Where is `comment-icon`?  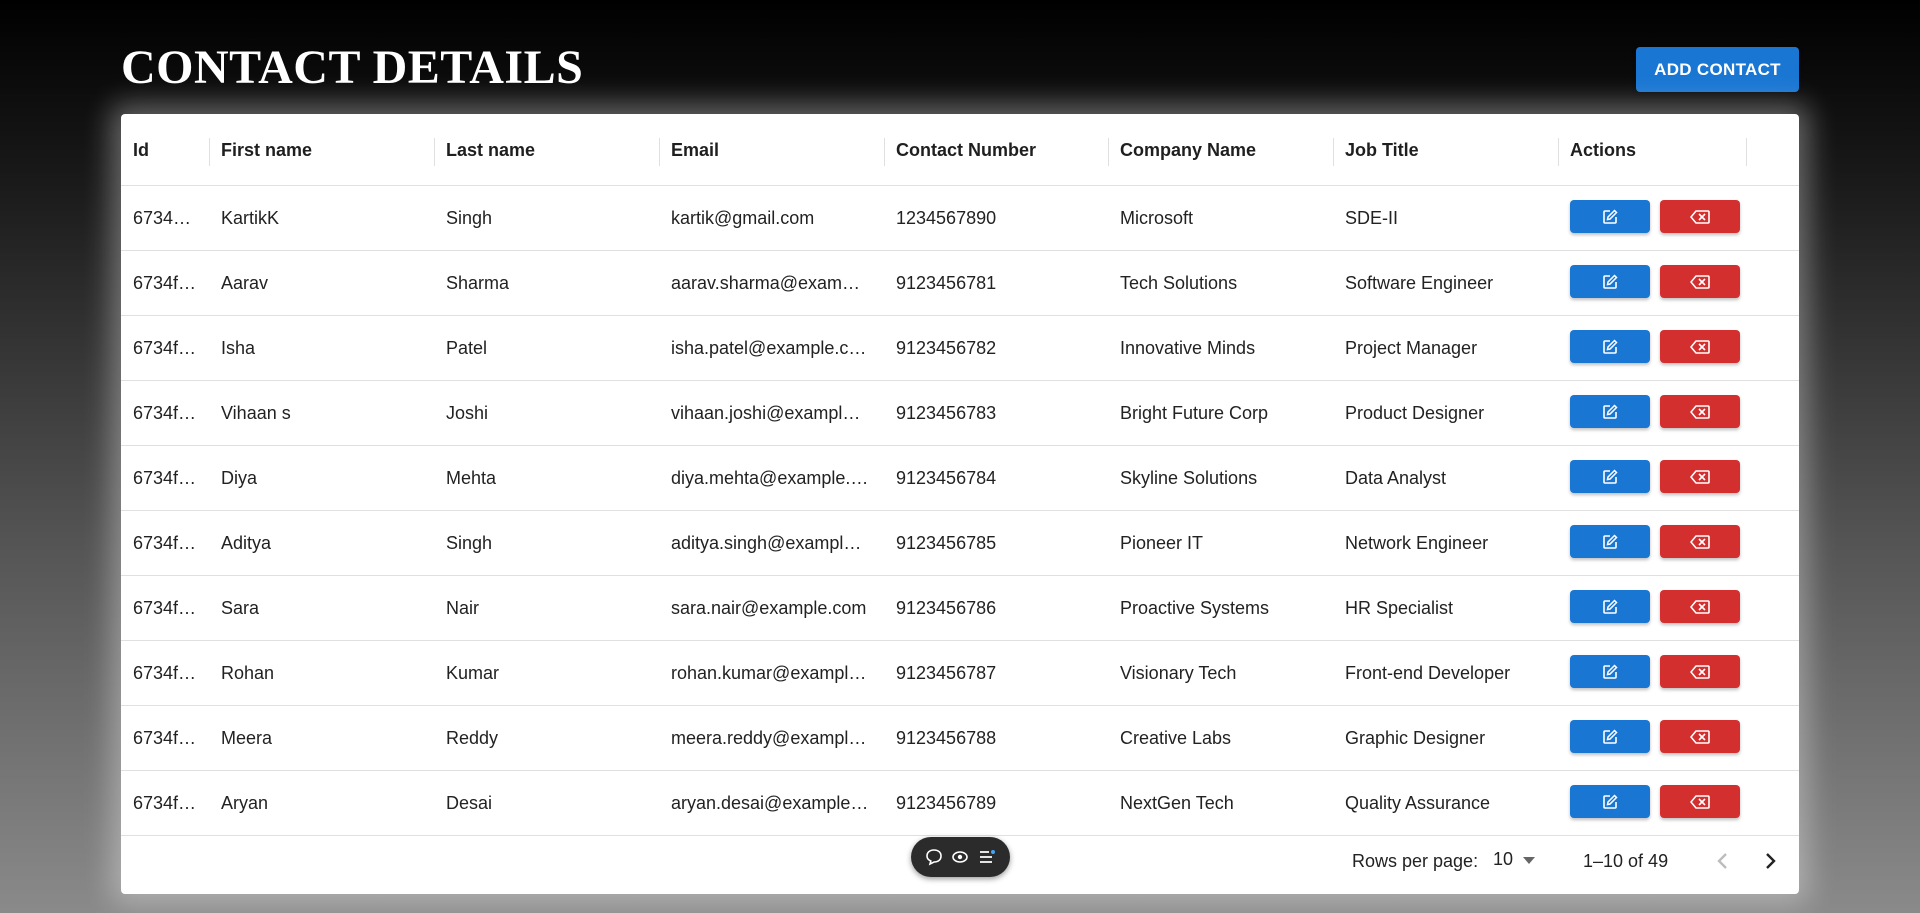 comment-icon is located at coordinates (934, 857).